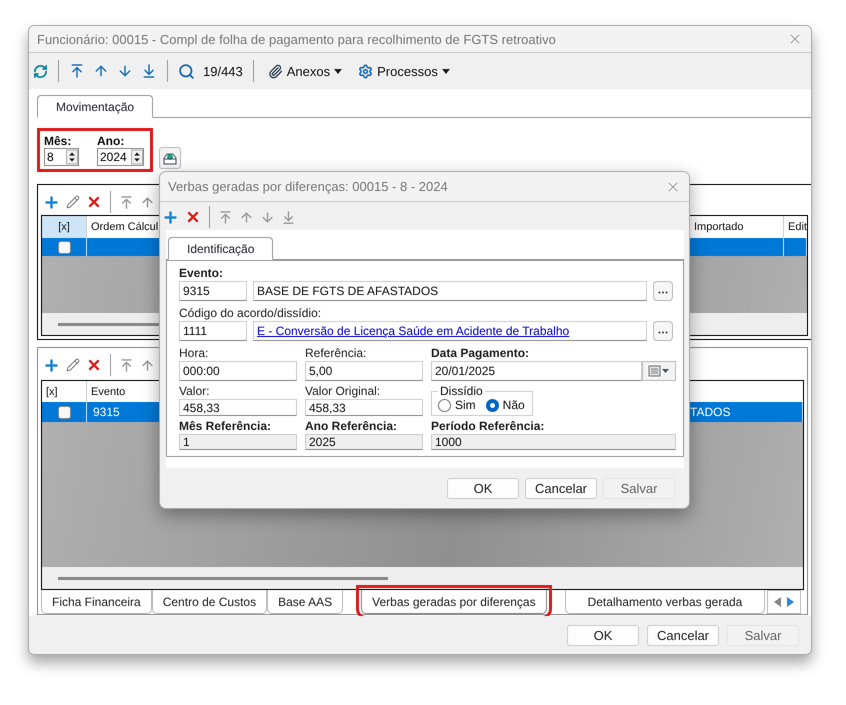 This screenshot has width=846, height=705. I want to click on tab: Movimentação, so click(95, 106).